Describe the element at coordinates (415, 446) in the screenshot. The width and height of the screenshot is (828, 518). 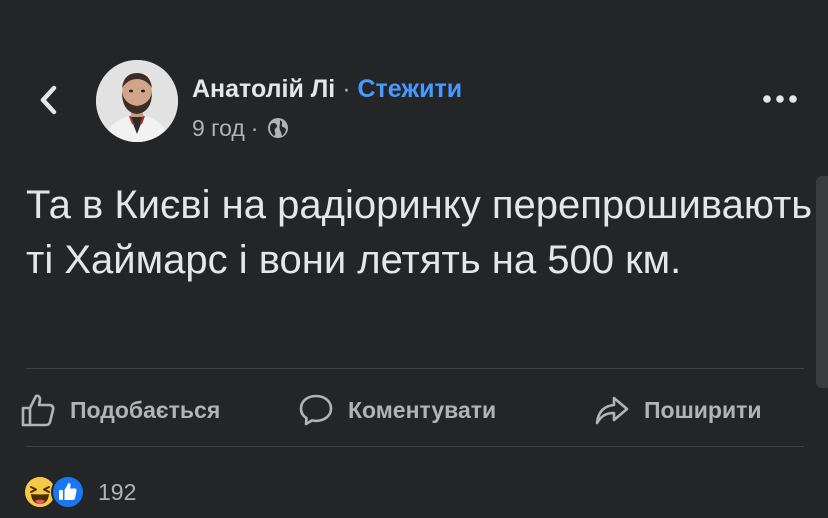
I see `divider-bottom` at that location.